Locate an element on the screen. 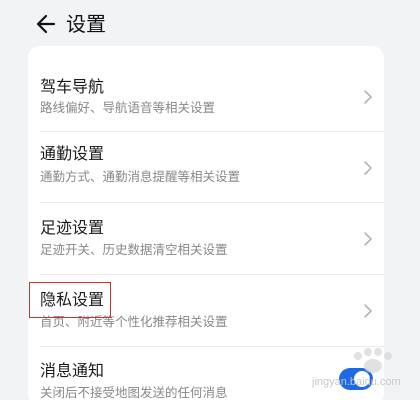 Image resolution: width=420 pixels, height=400 pixels. settings-item-desc: 关闭后不接受地图发送的任何消息 is located at coordinates (134, 392).